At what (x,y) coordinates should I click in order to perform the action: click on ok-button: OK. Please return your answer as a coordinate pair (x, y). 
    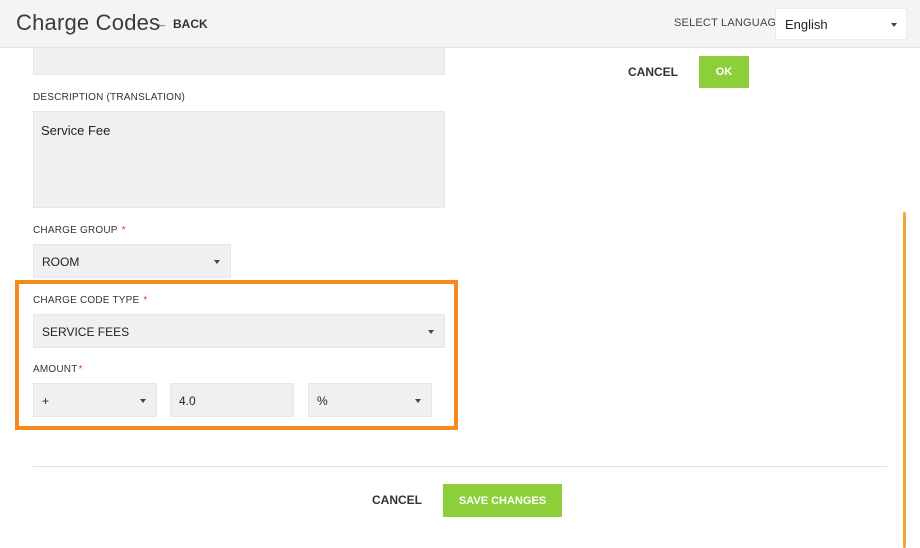
    Looking at the image, I should click on (724, 72).